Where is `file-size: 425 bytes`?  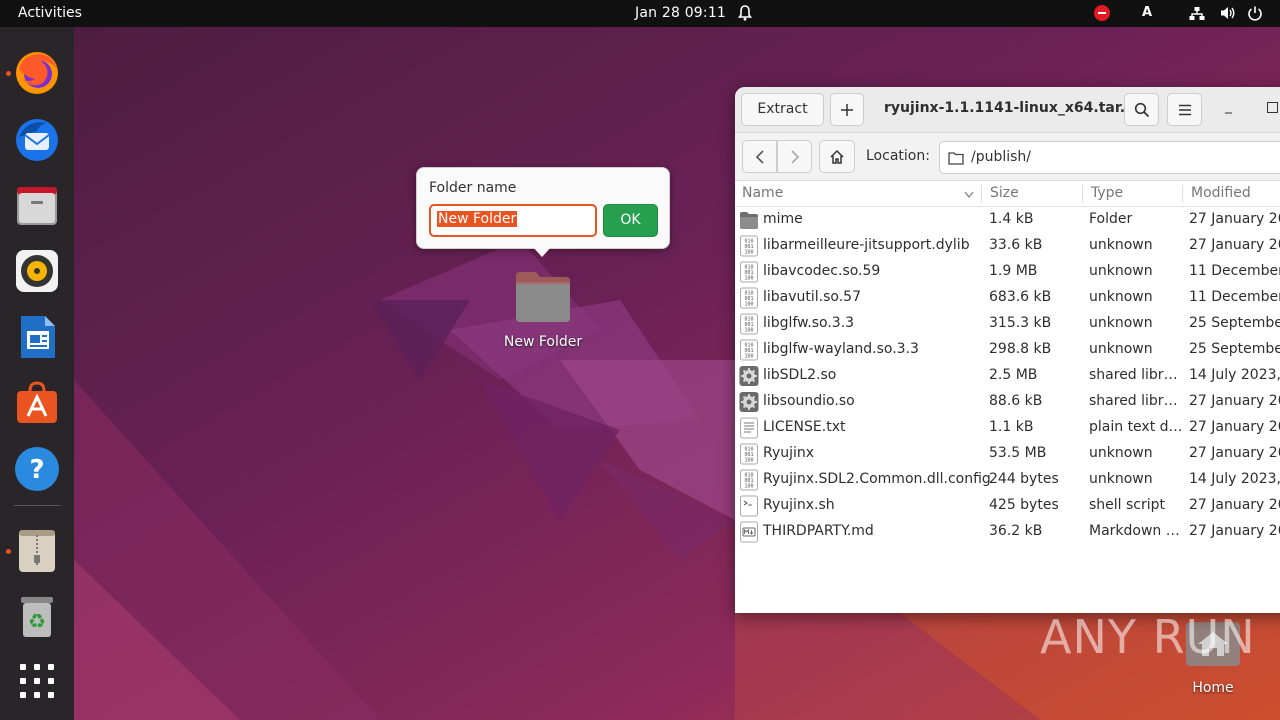 file-size: 425 bytes is located at coordinates (1024, 505).